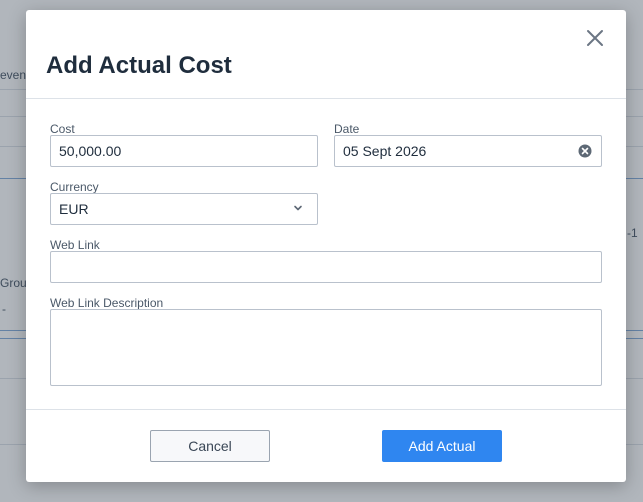 The width and height of the screenshot is (643, 502). Describe the element at coordinates (326, 446) in the screenshot. I see `dialog-footer: Cancel Add Actual` at that location.